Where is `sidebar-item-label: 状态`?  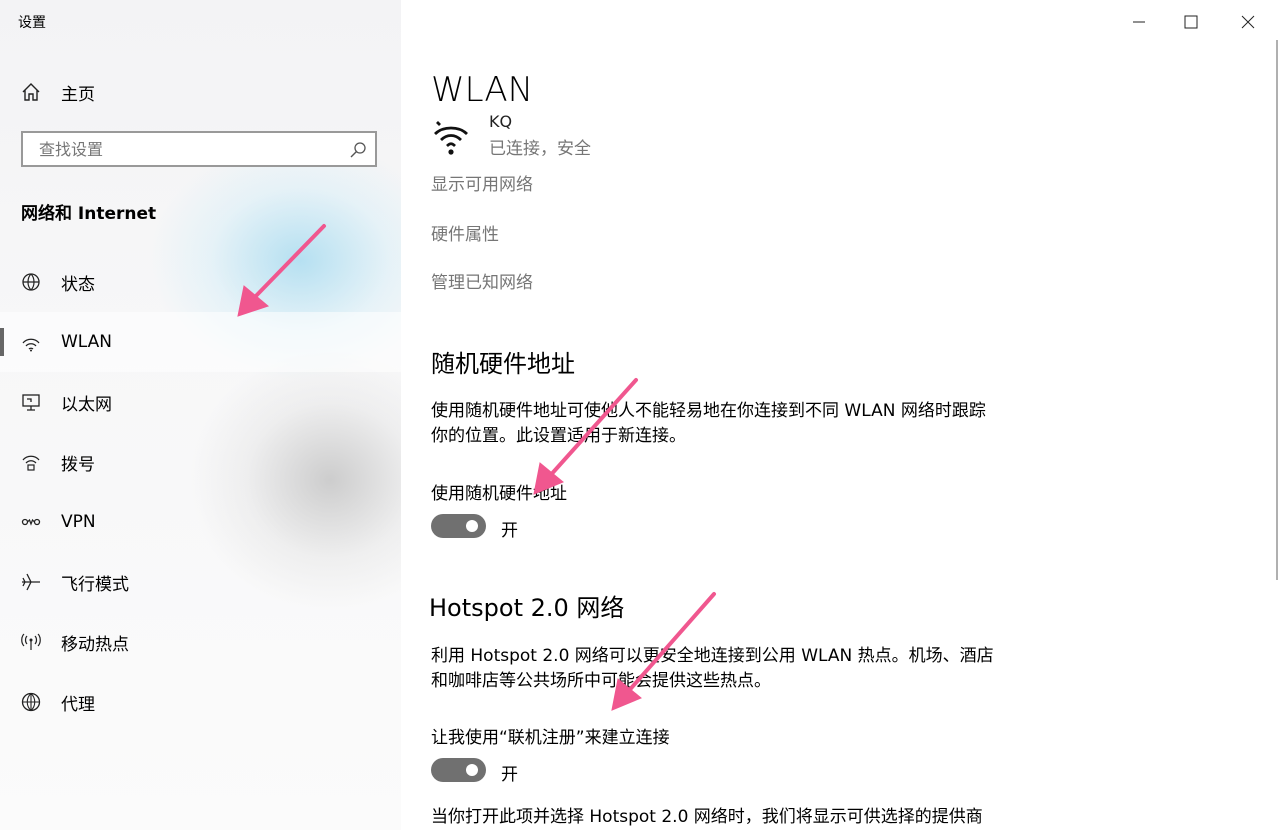 sidebar-item-label: 状态 is located at coordinates (78, 284).